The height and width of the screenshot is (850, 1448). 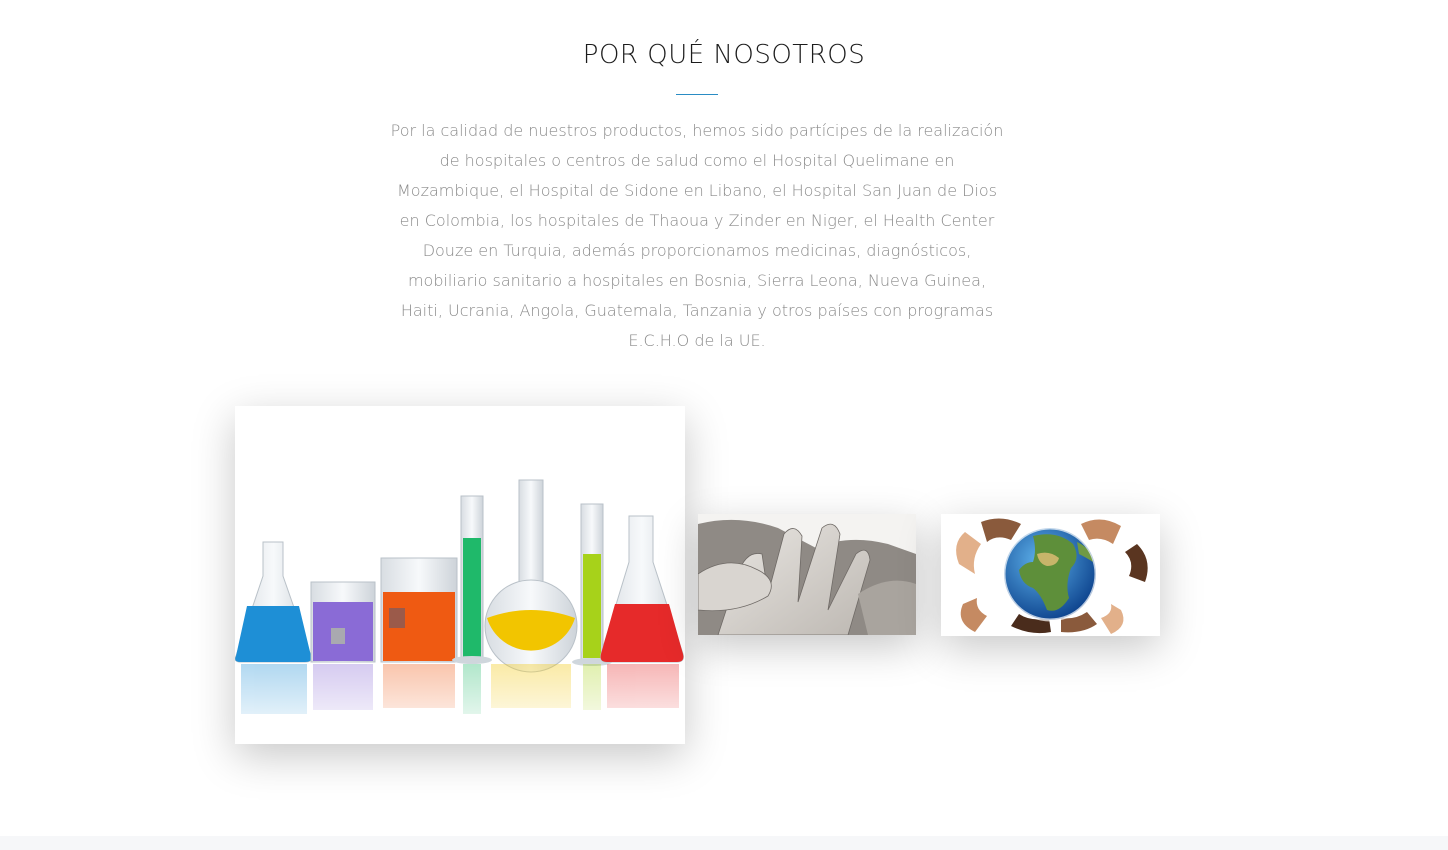 I want to click on hands-photo, so click(x=807, y=574).